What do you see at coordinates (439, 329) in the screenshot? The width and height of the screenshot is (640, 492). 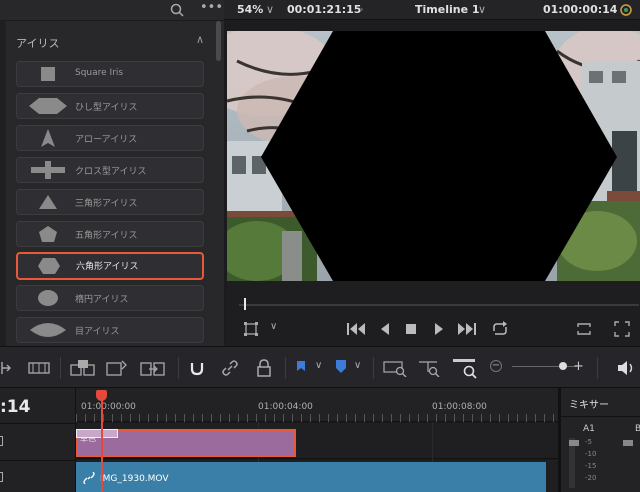 I see `play-icon` at bounding box center [439, 329].